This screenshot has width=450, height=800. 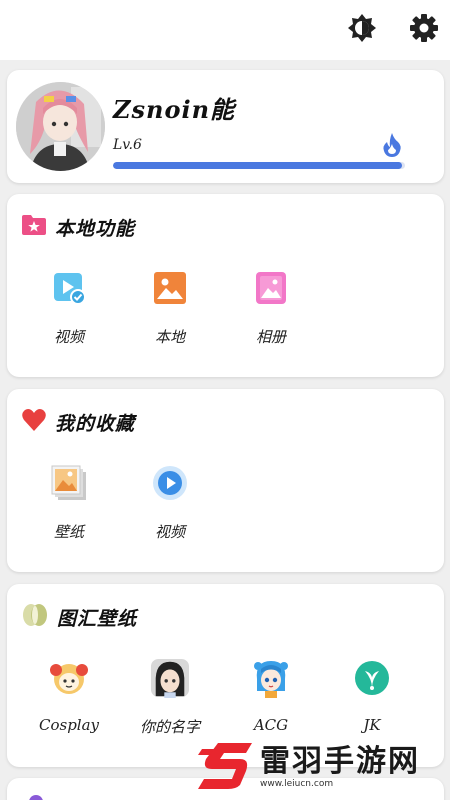 I want to click on gear-icon, so click(x=424, y=28).